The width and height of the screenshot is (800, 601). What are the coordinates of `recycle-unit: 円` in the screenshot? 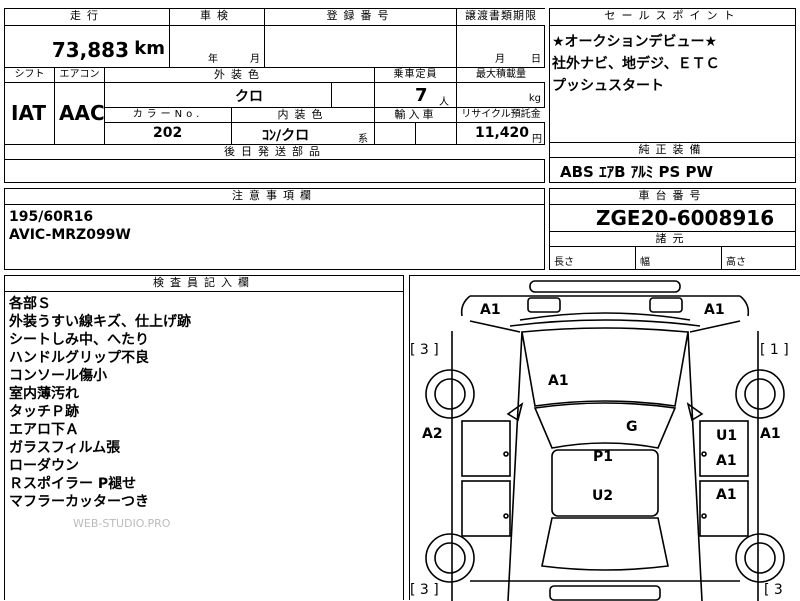 It's located at (537, 139).